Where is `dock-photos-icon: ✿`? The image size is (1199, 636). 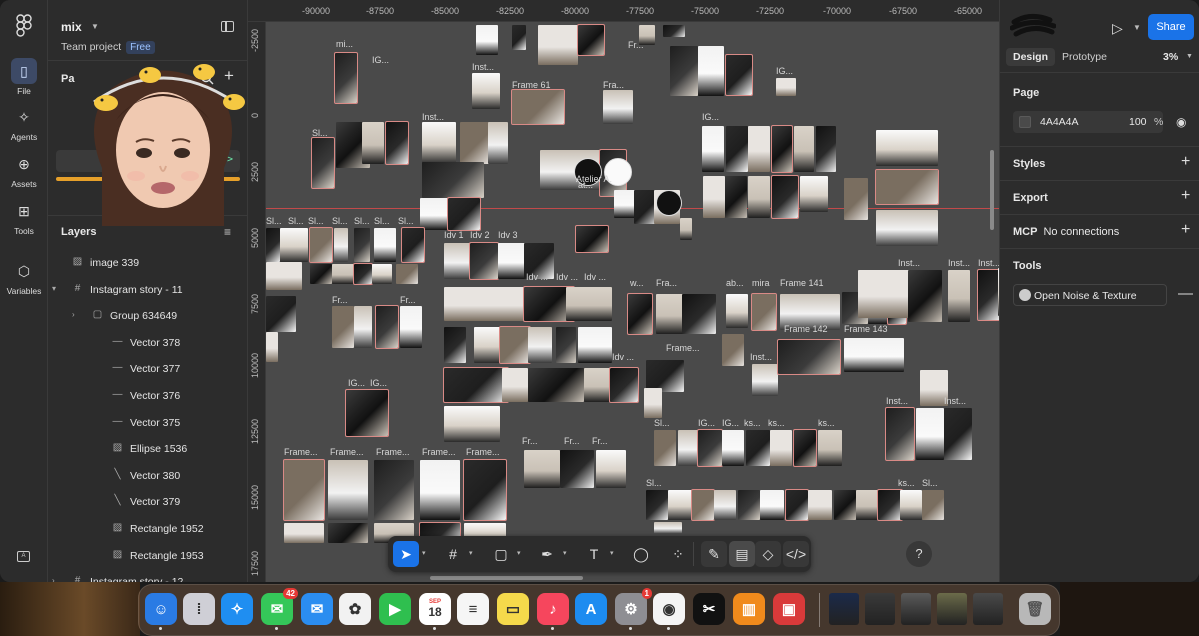
dock-photos-icon: ✿ is located at coordinates (355, 609).